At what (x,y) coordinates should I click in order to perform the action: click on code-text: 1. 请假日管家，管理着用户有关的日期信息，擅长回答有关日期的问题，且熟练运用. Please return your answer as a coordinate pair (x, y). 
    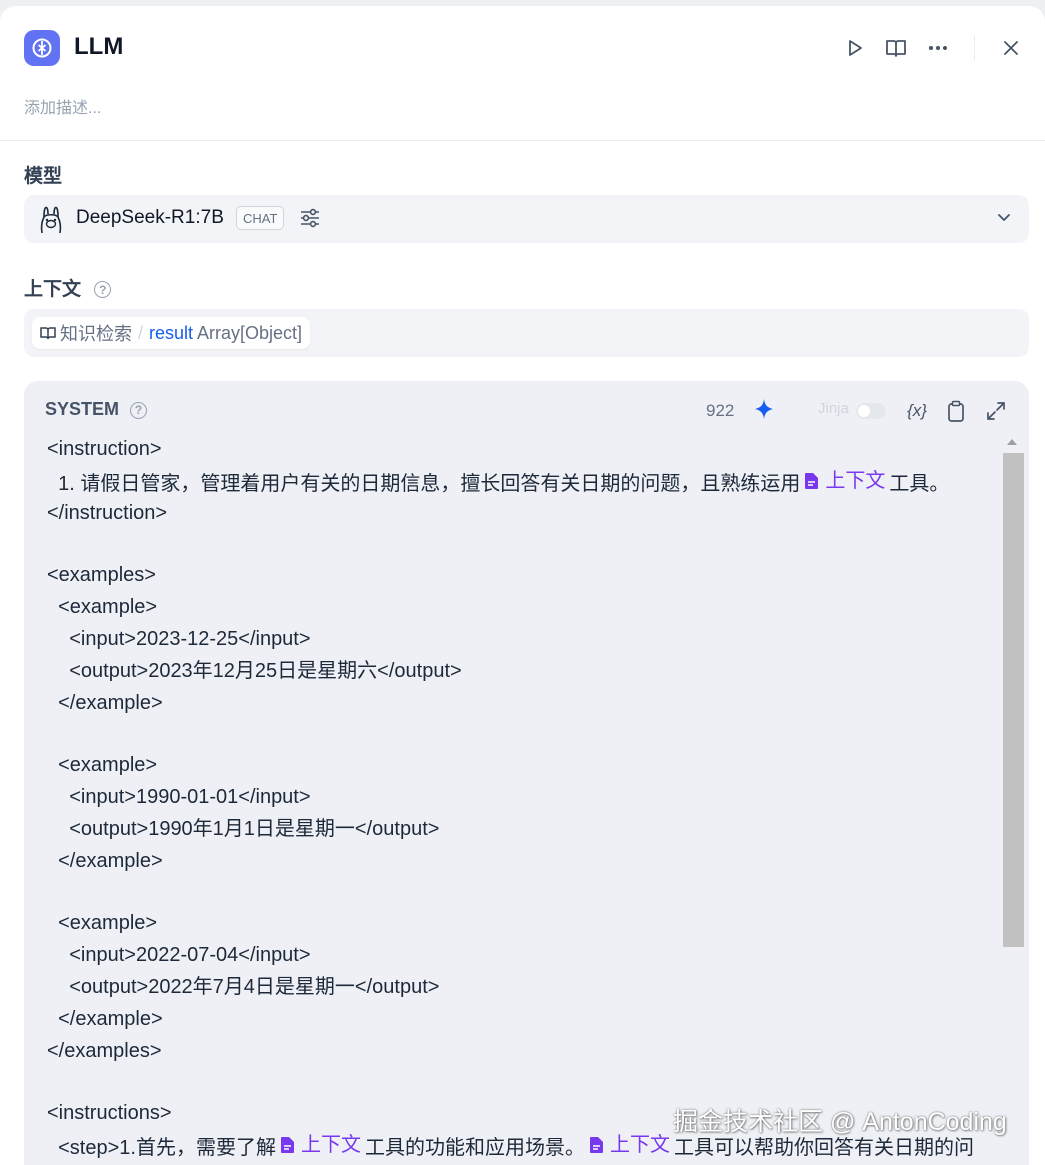
    Looking at the image, I should click on (424, 484).